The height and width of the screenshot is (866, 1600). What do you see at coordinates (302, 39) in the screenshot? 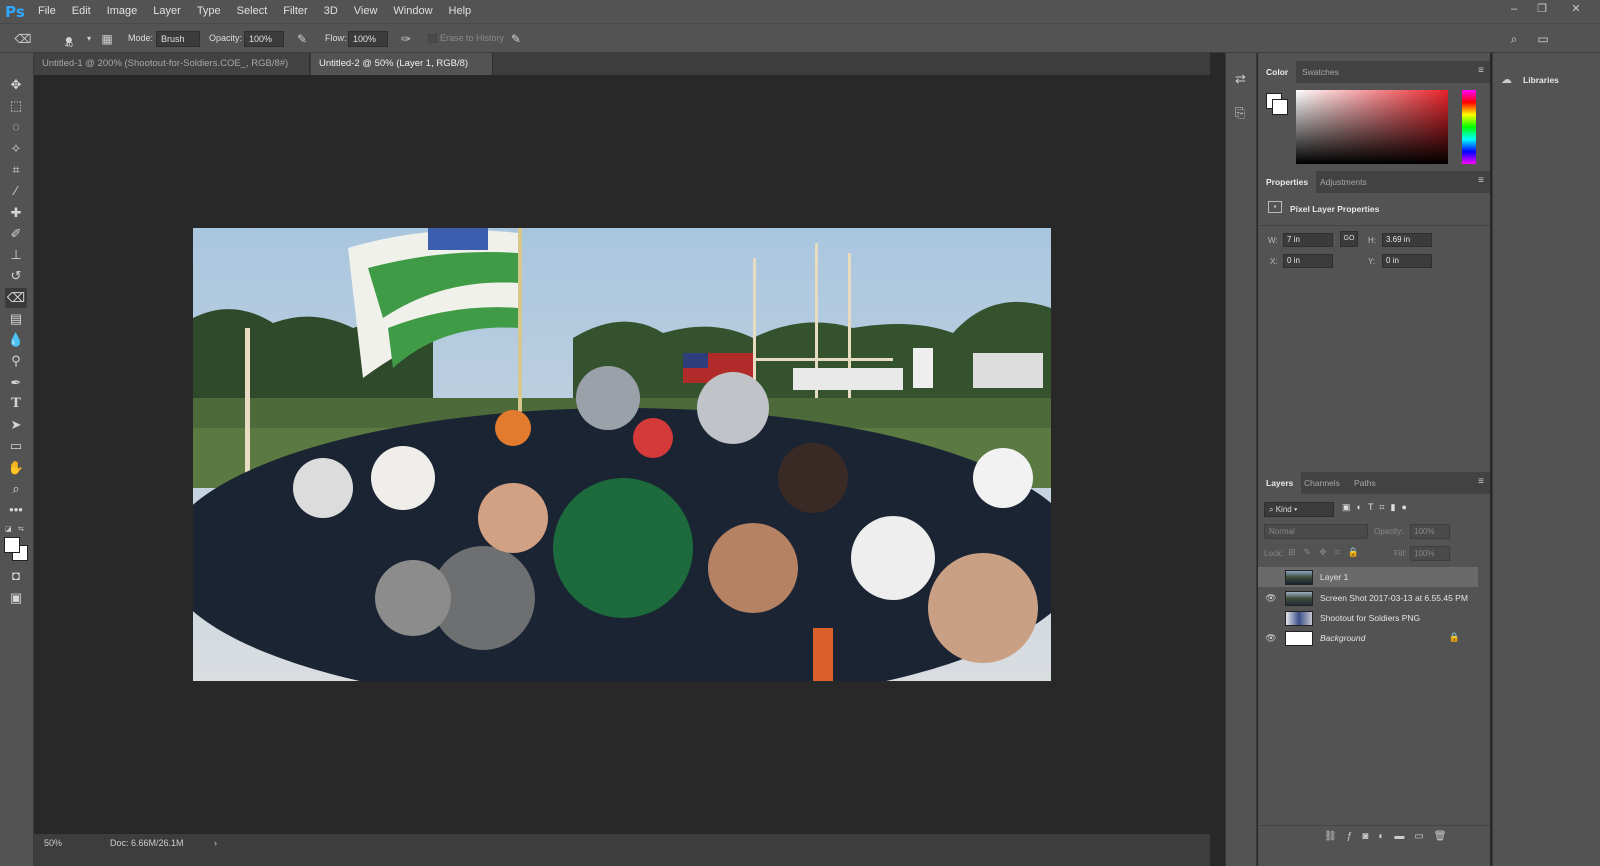
I see `pressure-opacity-icon: ✎` at bounding box center [302, 39].